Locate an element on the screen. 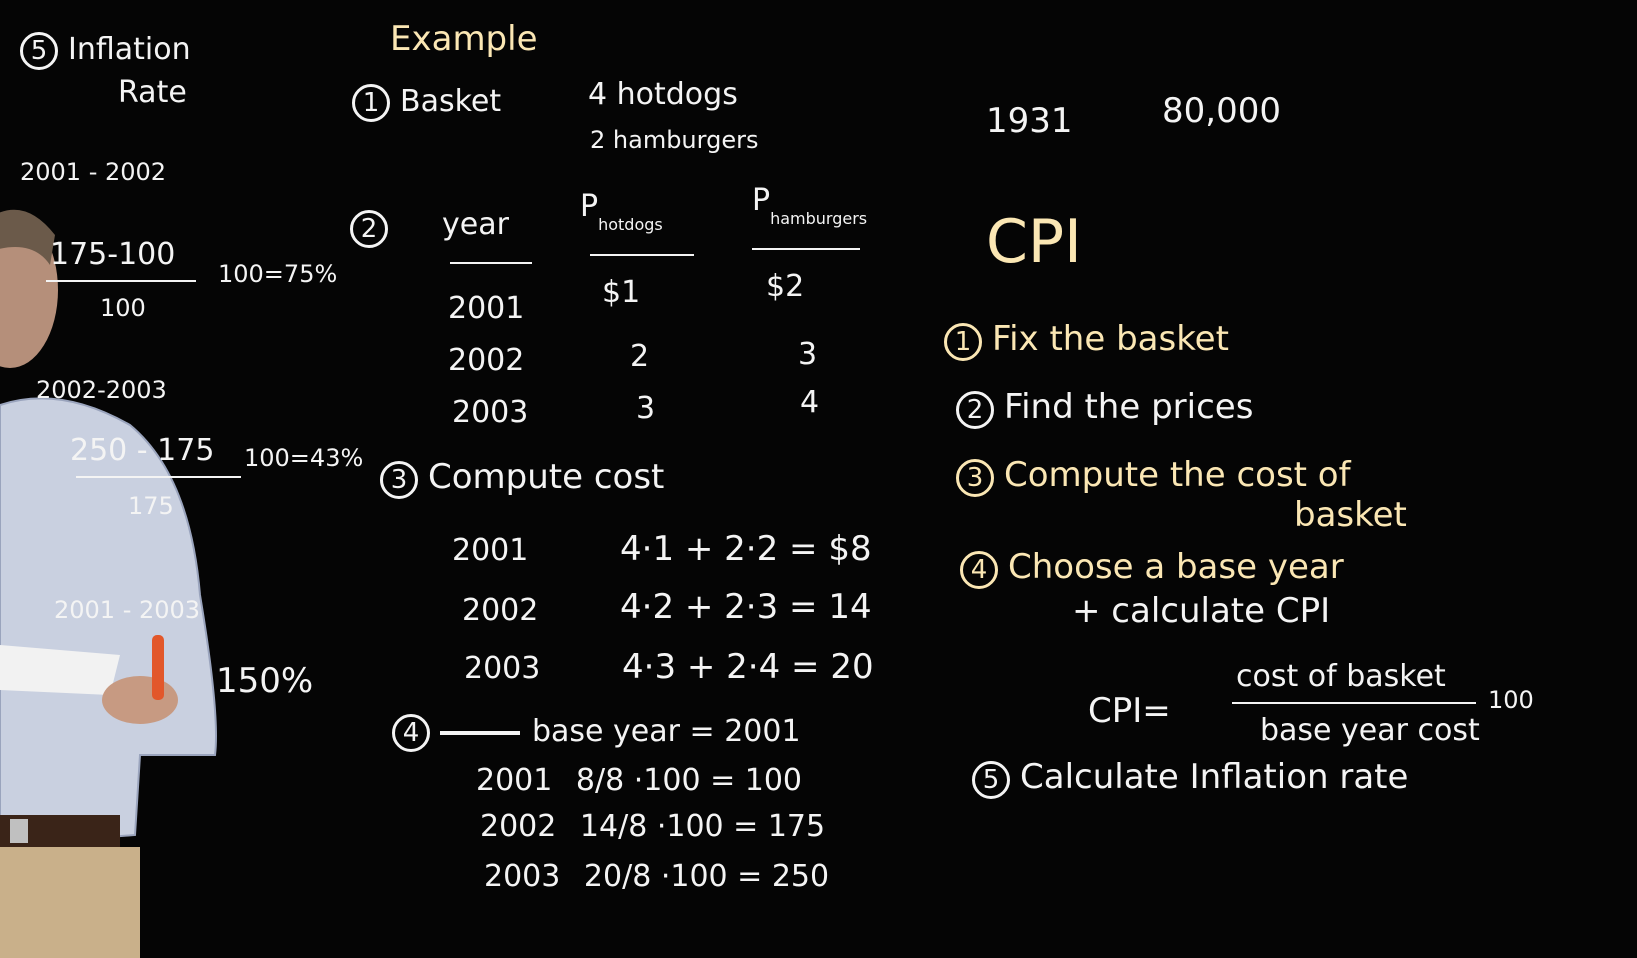  basket-hamburgers: 2 hamburgers is located at coordinates (674, 140).